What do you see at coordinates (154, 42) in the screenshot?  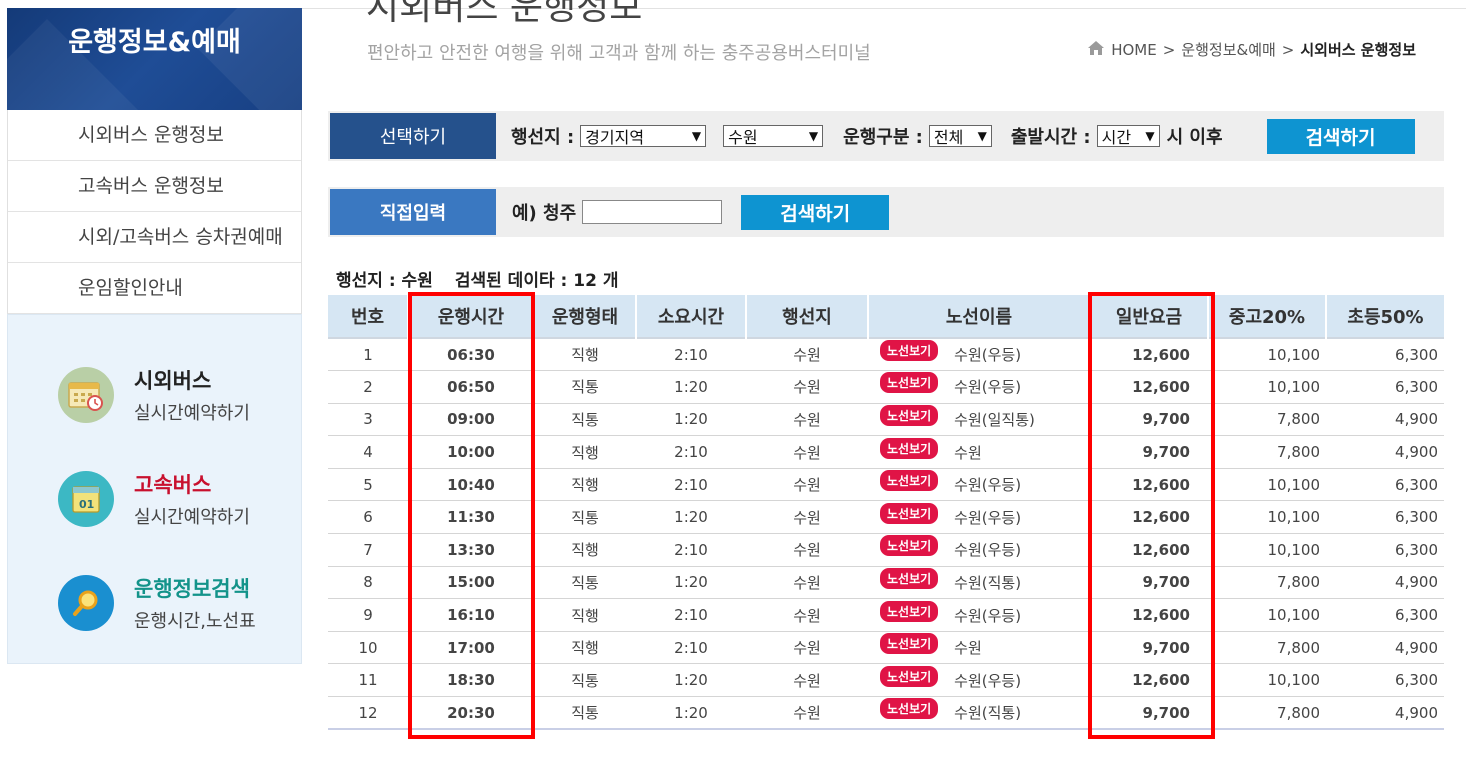 I see `sidebar-title: 운행정보&예매` at bounding box center [154, 42].